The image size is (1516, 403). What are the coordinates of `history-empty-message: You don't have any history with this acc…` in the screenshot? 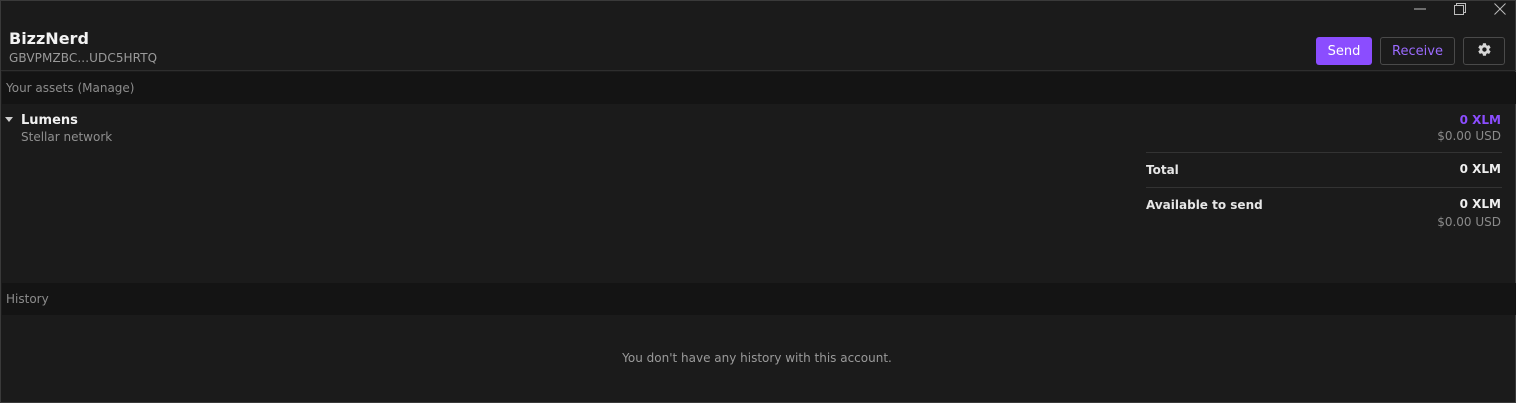 It's located at (757, 358).